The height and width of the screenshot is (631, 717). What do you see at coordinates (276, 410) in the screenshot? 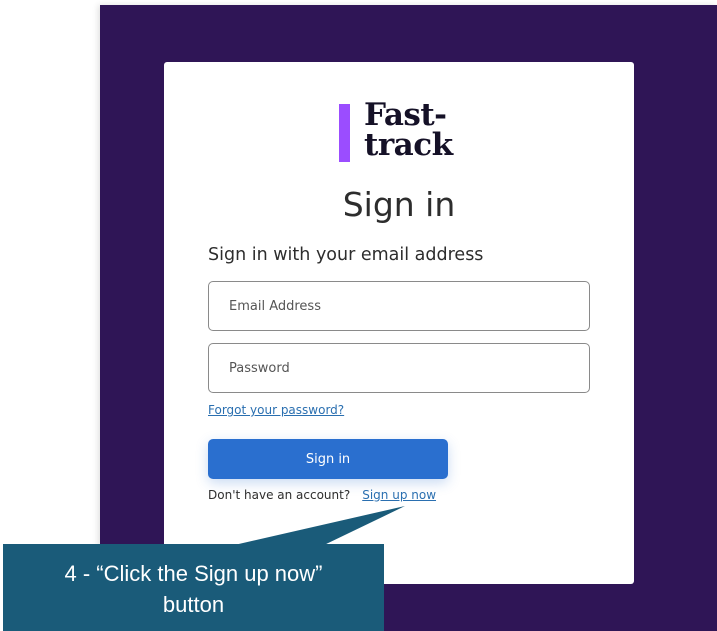
I see `forgot-password-link: Forgot your password?` at bounding box center [276, 410].